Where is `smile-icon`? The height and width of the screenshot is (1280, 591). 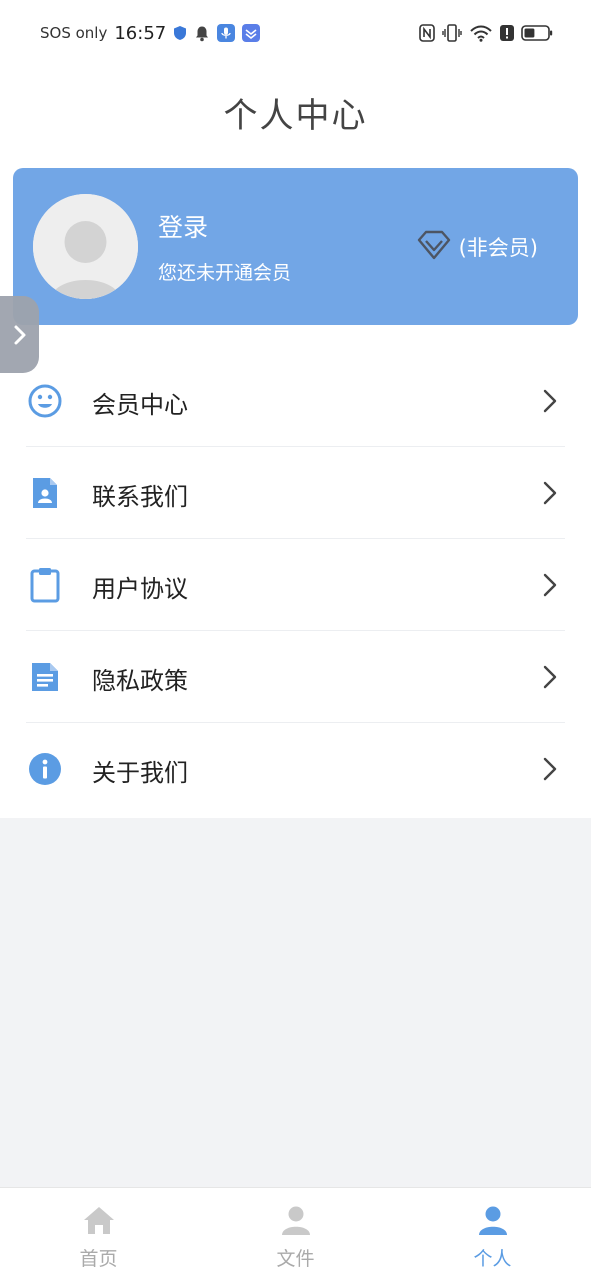 smile-icon is located at coordinates (45, 401).